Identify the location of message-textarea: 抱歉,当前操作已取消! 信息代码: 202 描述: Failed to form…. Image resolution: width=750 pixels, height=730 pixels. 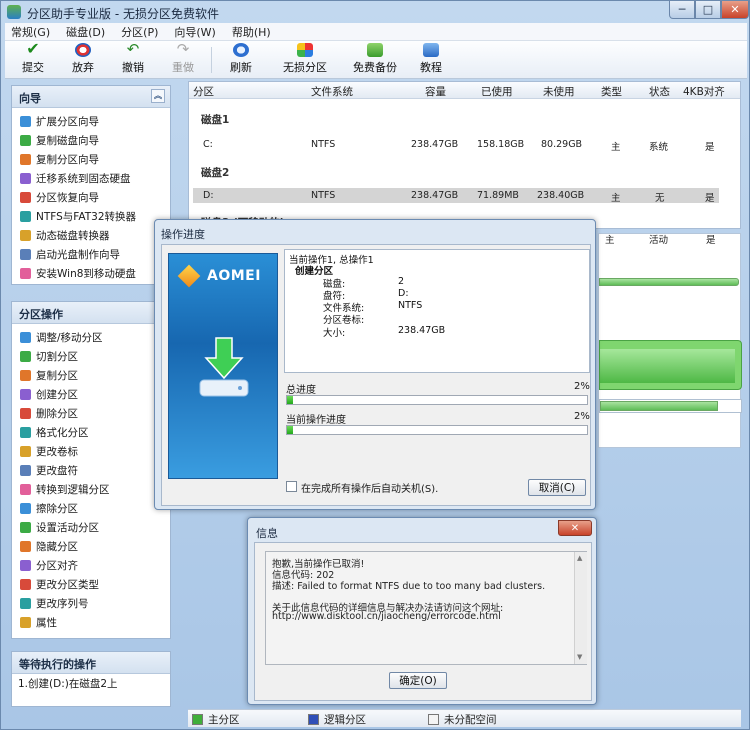
(426, 608).